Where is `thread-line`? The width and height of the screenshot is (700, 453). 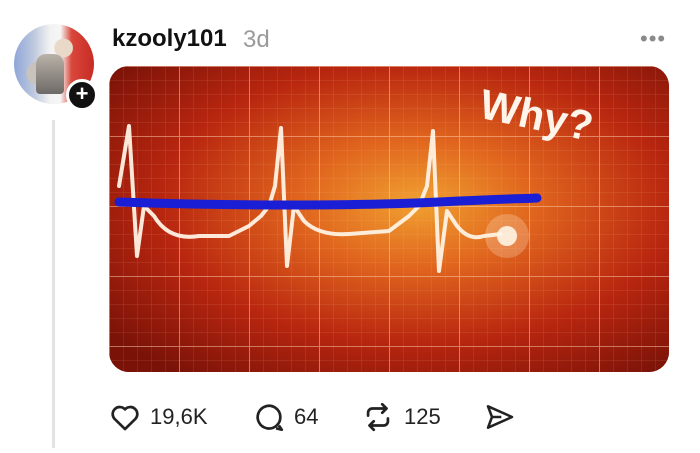 thread-line is located at coordinates (53, 284).